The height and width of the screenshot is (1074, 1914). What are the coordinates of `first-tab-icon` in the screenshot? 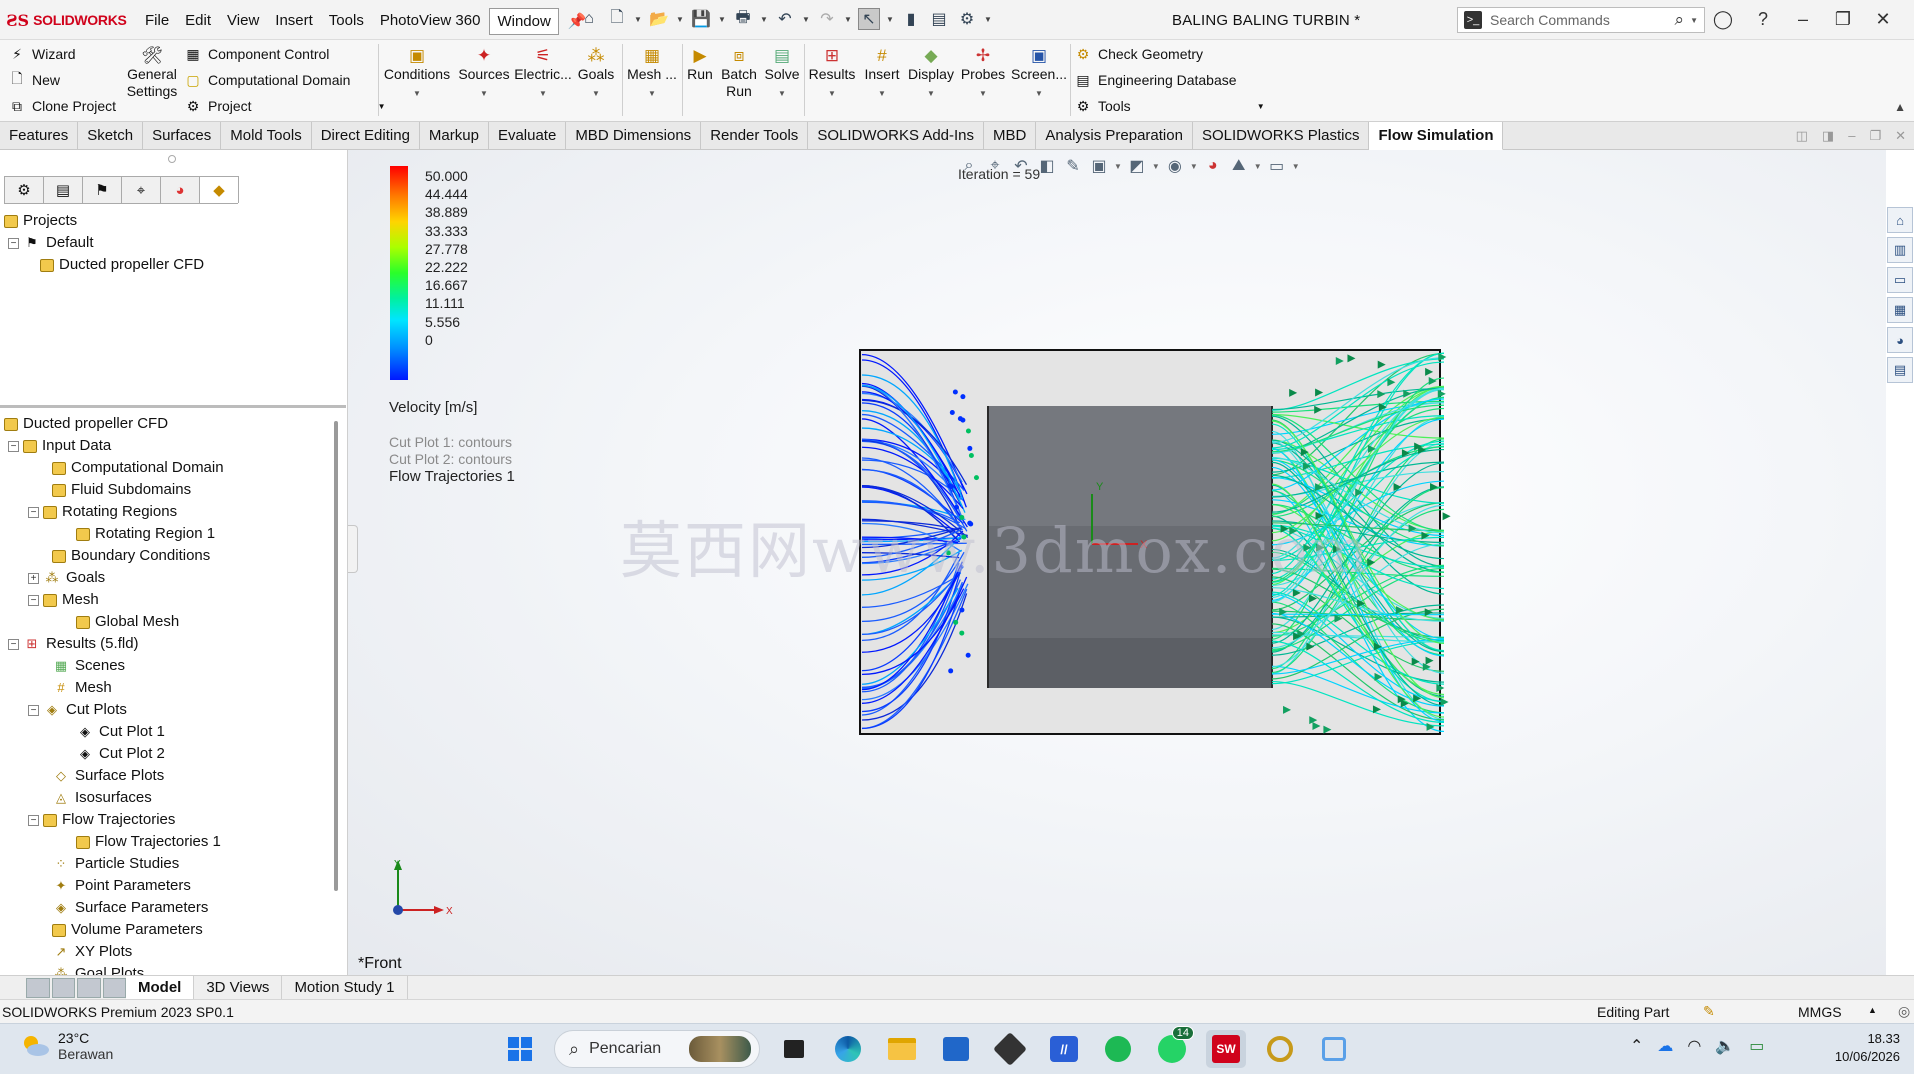 It's located at (38, 987).